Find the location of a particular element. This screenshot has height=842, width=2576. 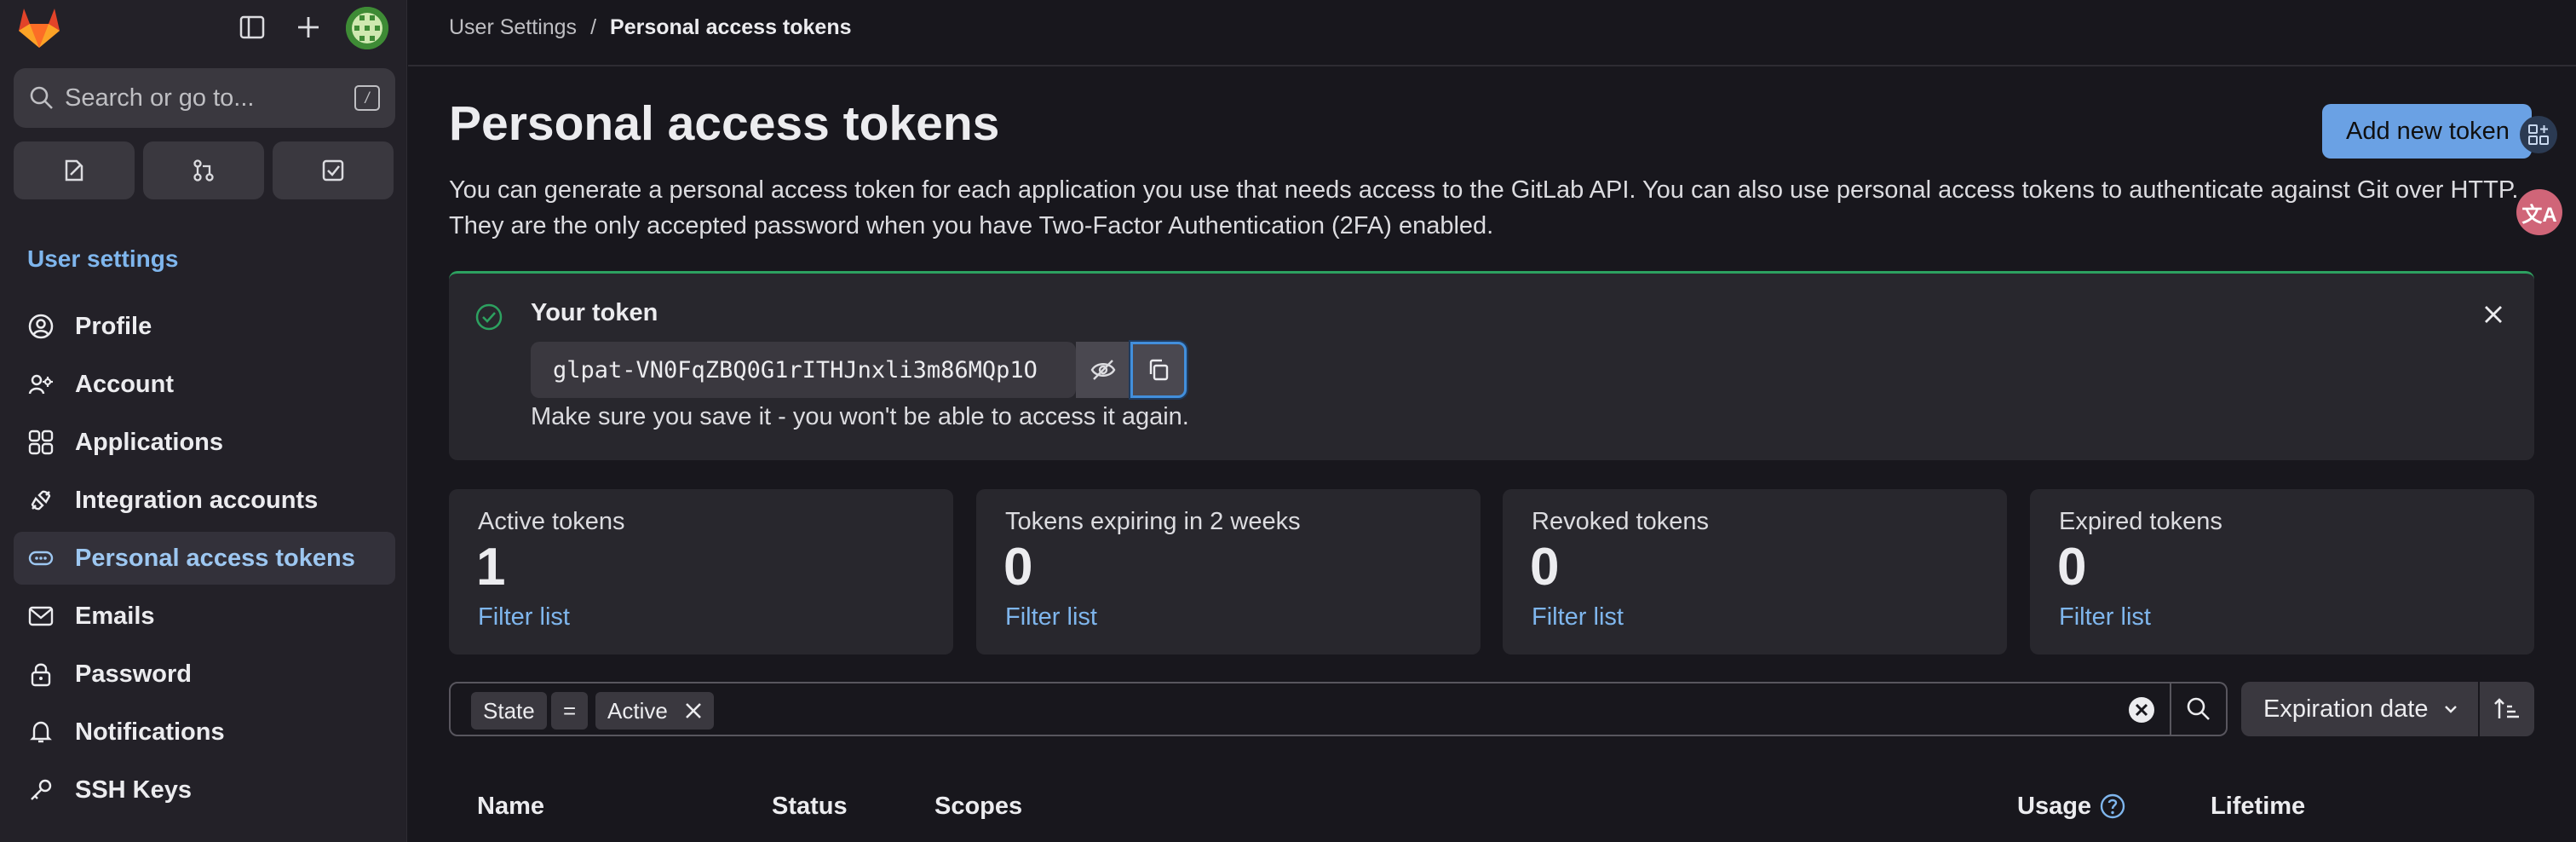

sort-ascending-icon is located at coordinates (2507, 709).